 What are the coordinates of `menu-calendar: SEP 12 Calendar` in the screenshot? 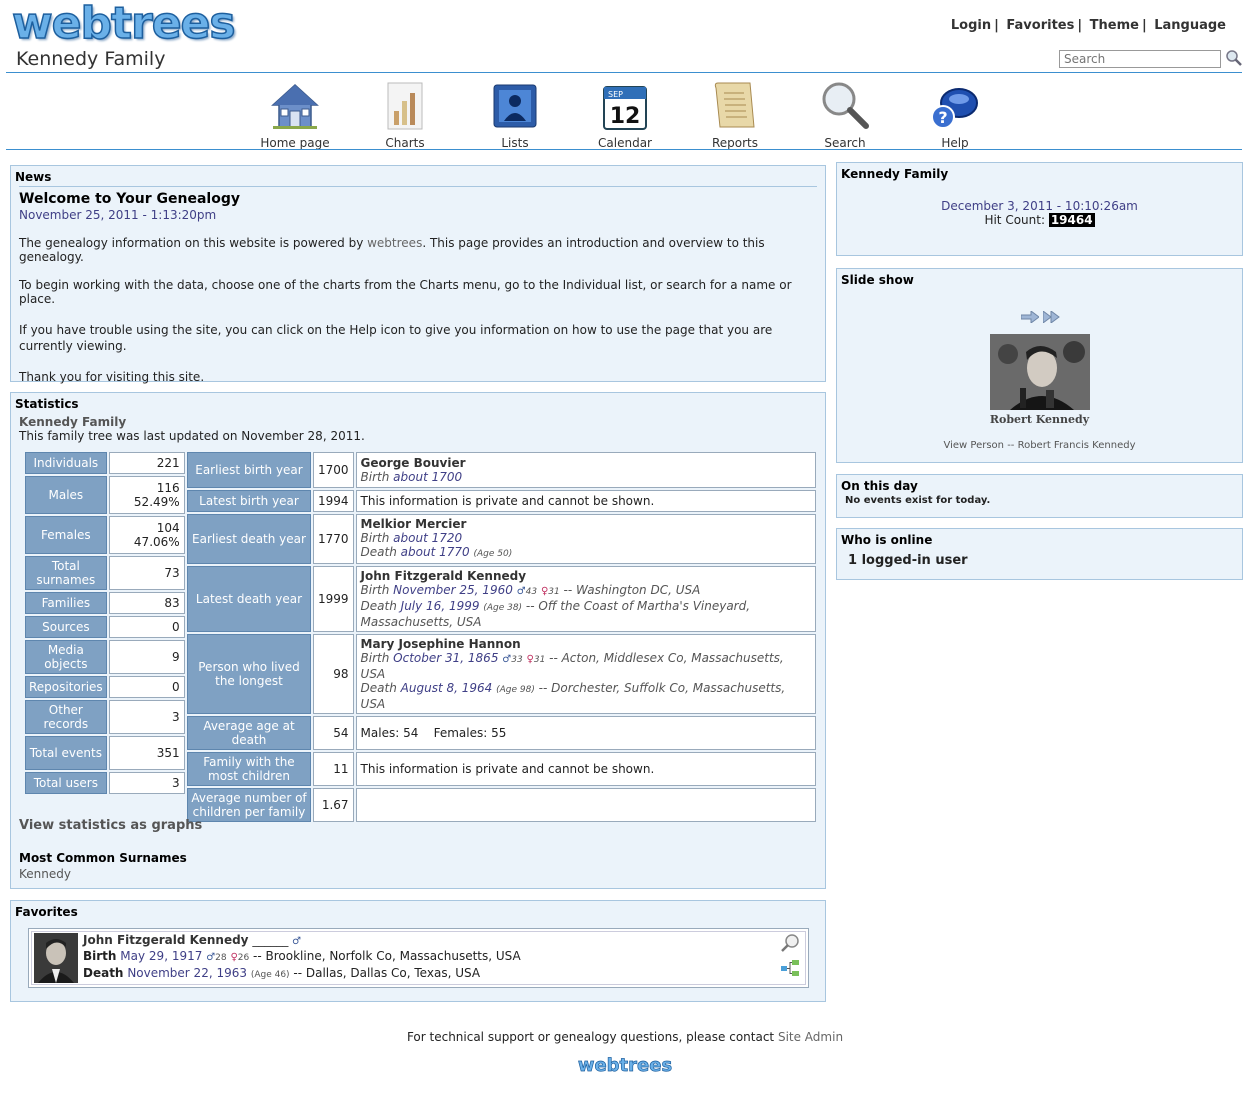 It's located at (625, 114).